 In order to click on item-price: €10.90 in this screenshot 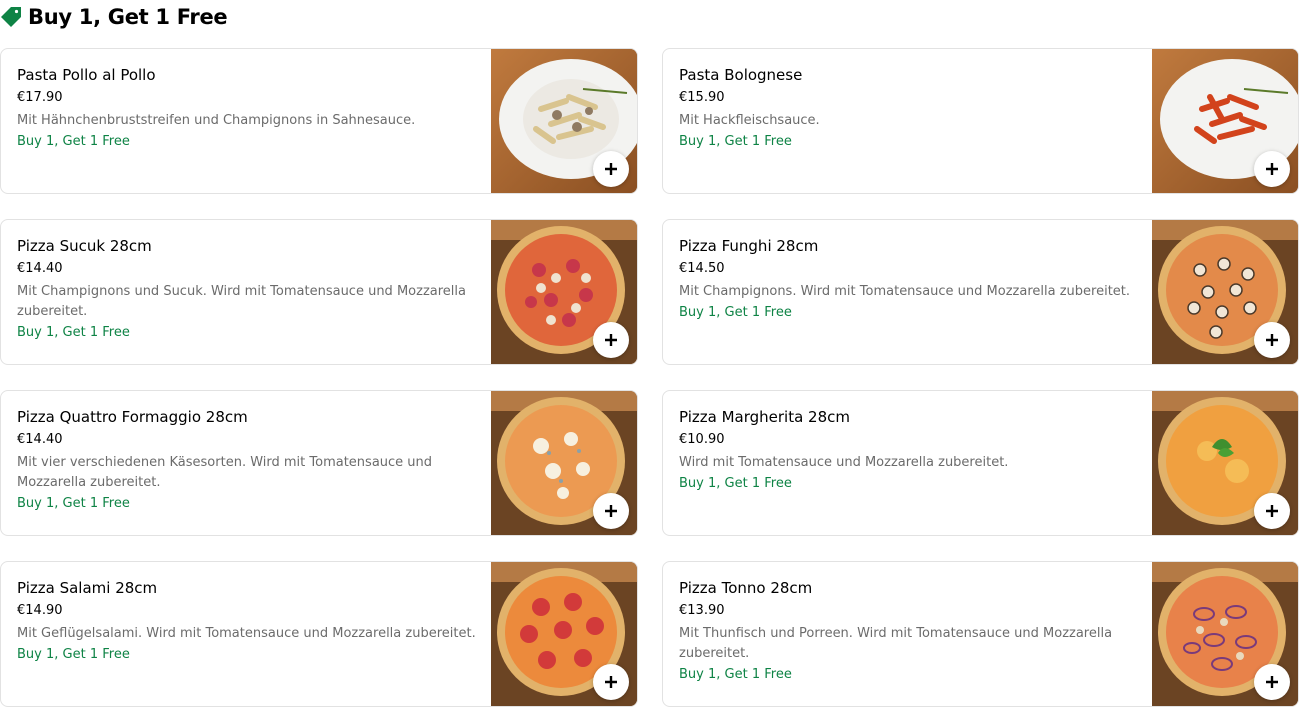, I will do `click(702, 439)`.